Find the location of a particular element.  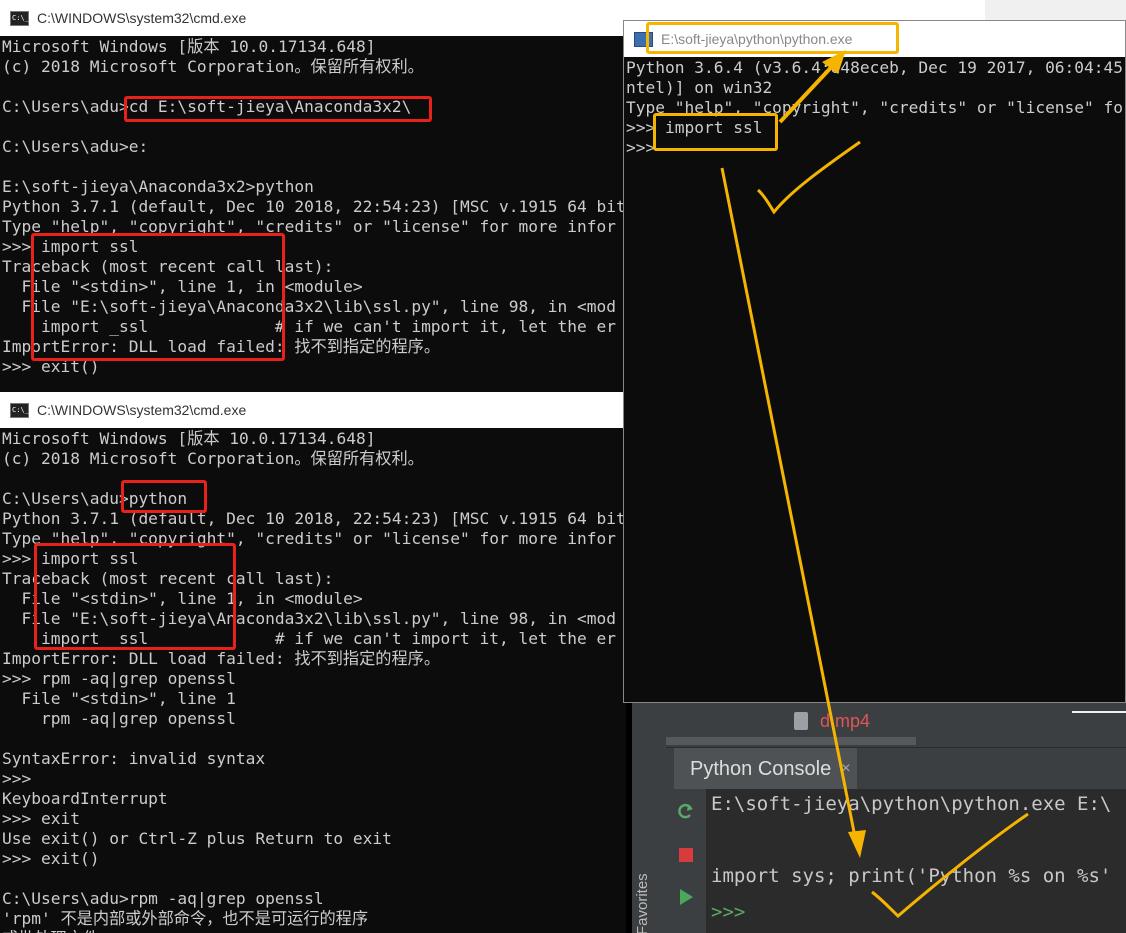

arrow-line-long is located at coordinates (789, 505).